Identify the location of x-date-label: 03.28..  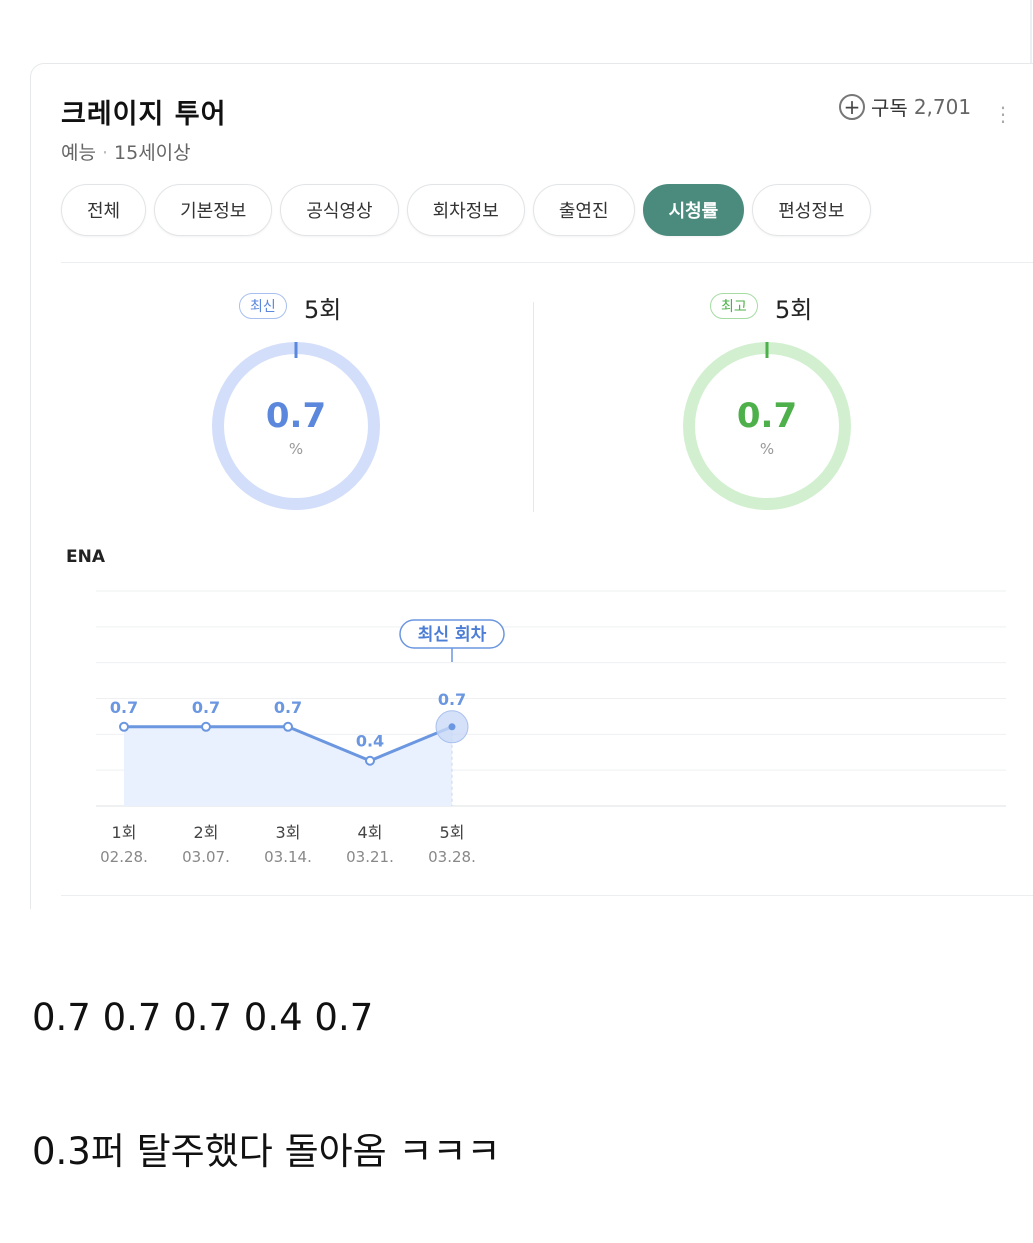
(452, 857).